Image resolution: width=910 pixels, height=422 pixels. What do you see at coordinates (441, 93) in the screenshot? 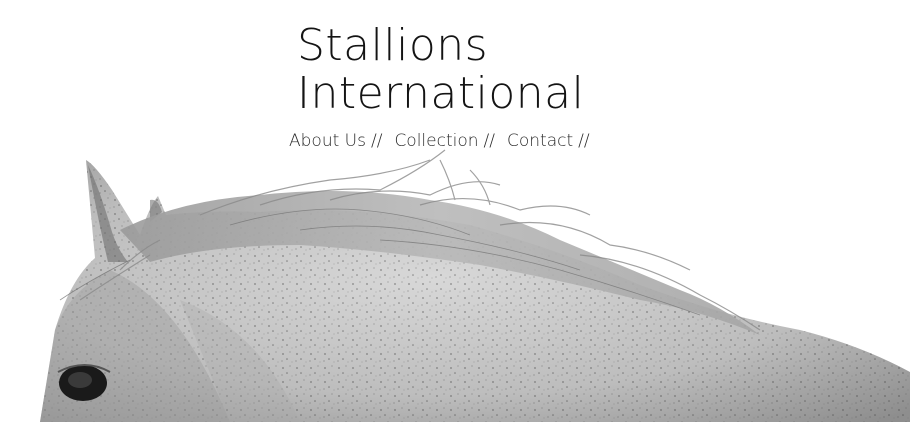
I see `site-title-line2: International` at bounding box center [441, 93].